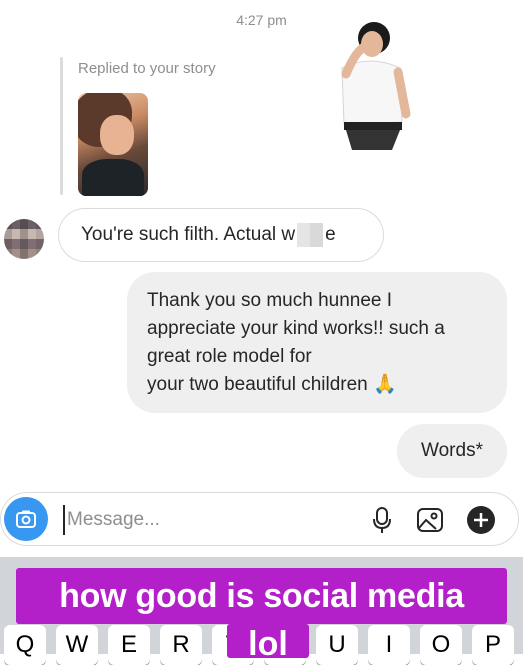  I want to click on outgoing-correction-bubble: Words*, so click(452, 451).